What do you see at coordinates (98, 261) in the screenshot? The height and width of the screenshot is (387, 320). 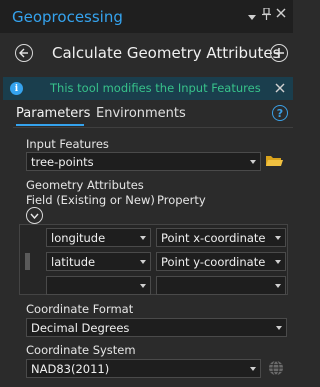 I see `field-dropdown: latitude` at bounding box center [98, 261].